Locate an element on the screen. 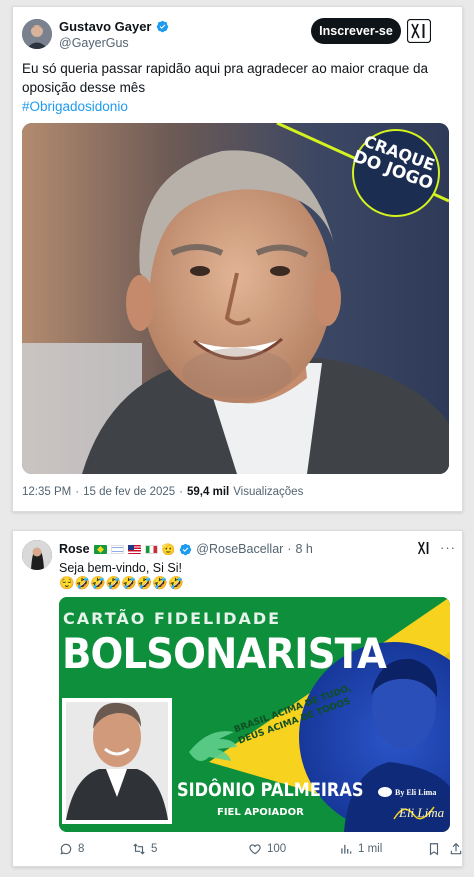 This screenshot has width=474, height=877. share-button is located at coordinates (456, 849).